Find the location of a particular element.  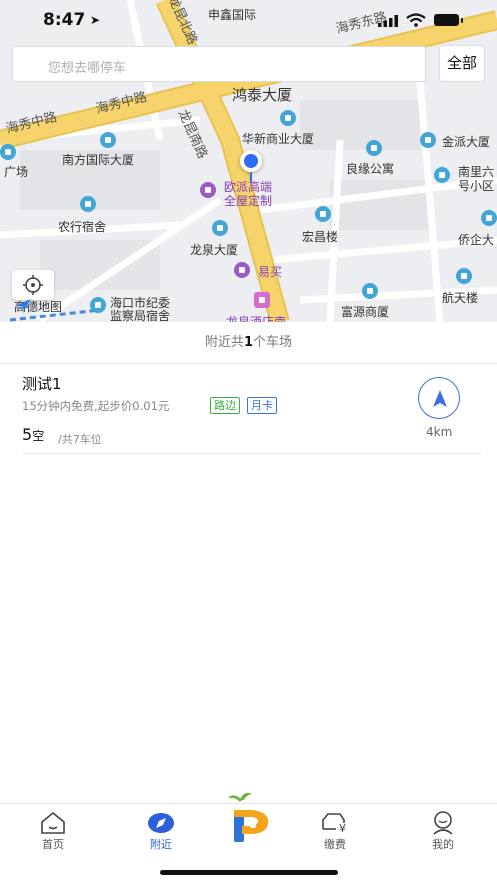

cart-icon is located at coordinates (242, 270).